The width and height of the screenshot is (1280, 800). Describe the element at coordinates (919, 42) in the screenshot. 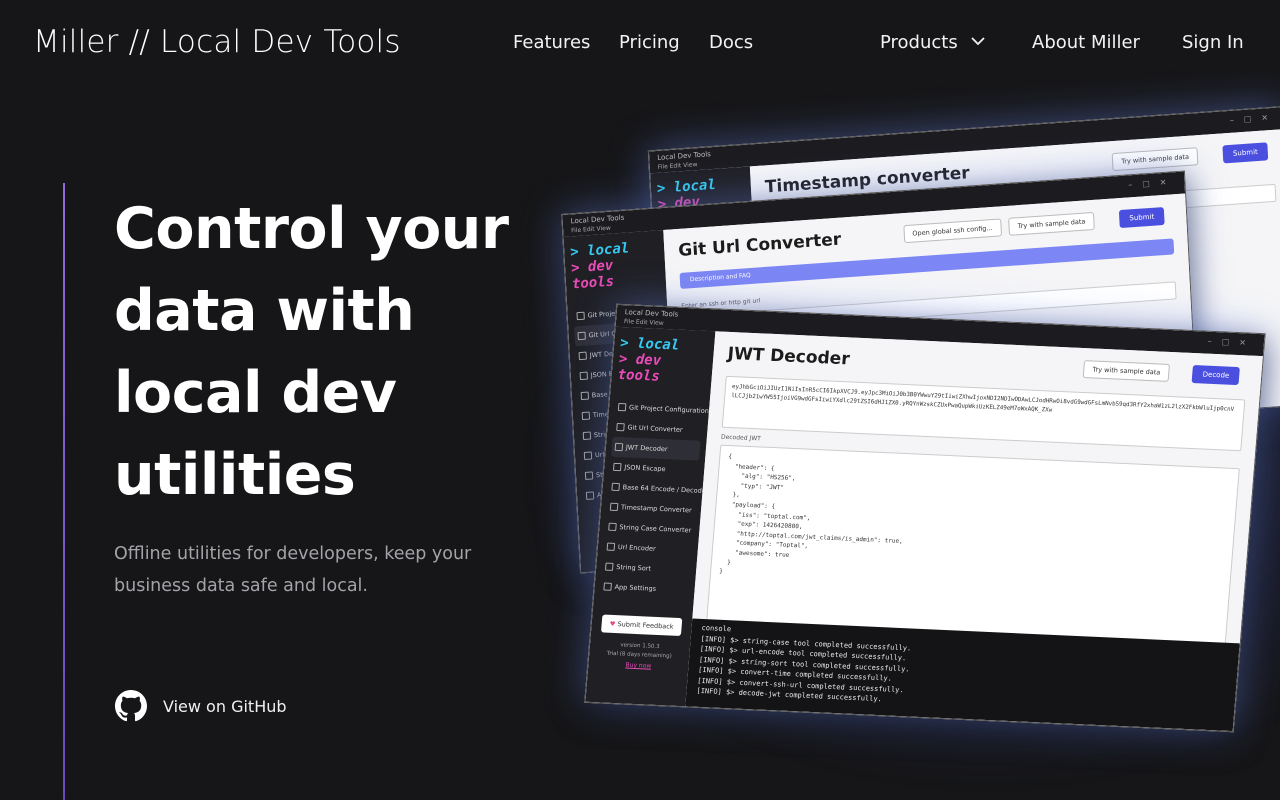

I see `nav-products-label: Products` at that location.